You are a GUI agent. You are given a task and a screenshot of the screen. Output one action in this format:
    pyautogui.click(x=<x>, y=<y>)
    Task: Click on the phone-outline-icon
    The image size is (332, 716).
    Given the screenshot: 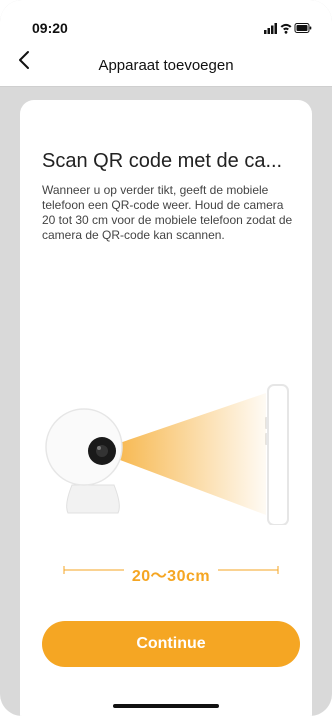 What is the action you would take?
    pyautogui.click(x=277, y=454)
    